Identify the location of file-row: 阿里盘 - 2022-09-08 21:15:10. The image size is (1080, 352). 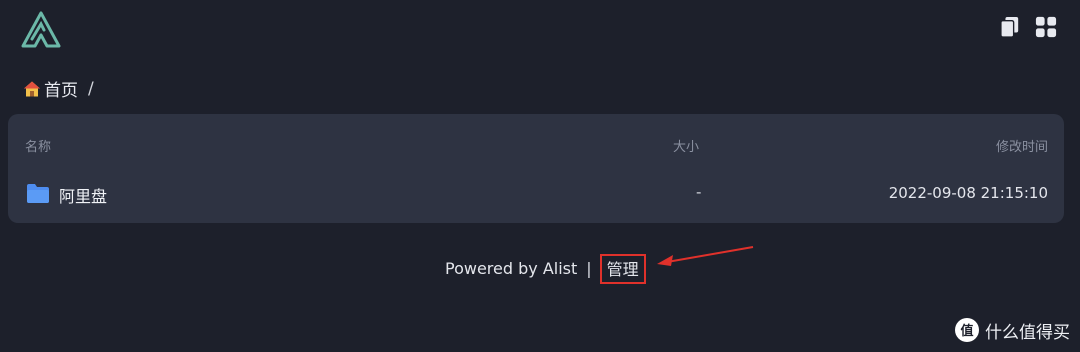
(536, 194).